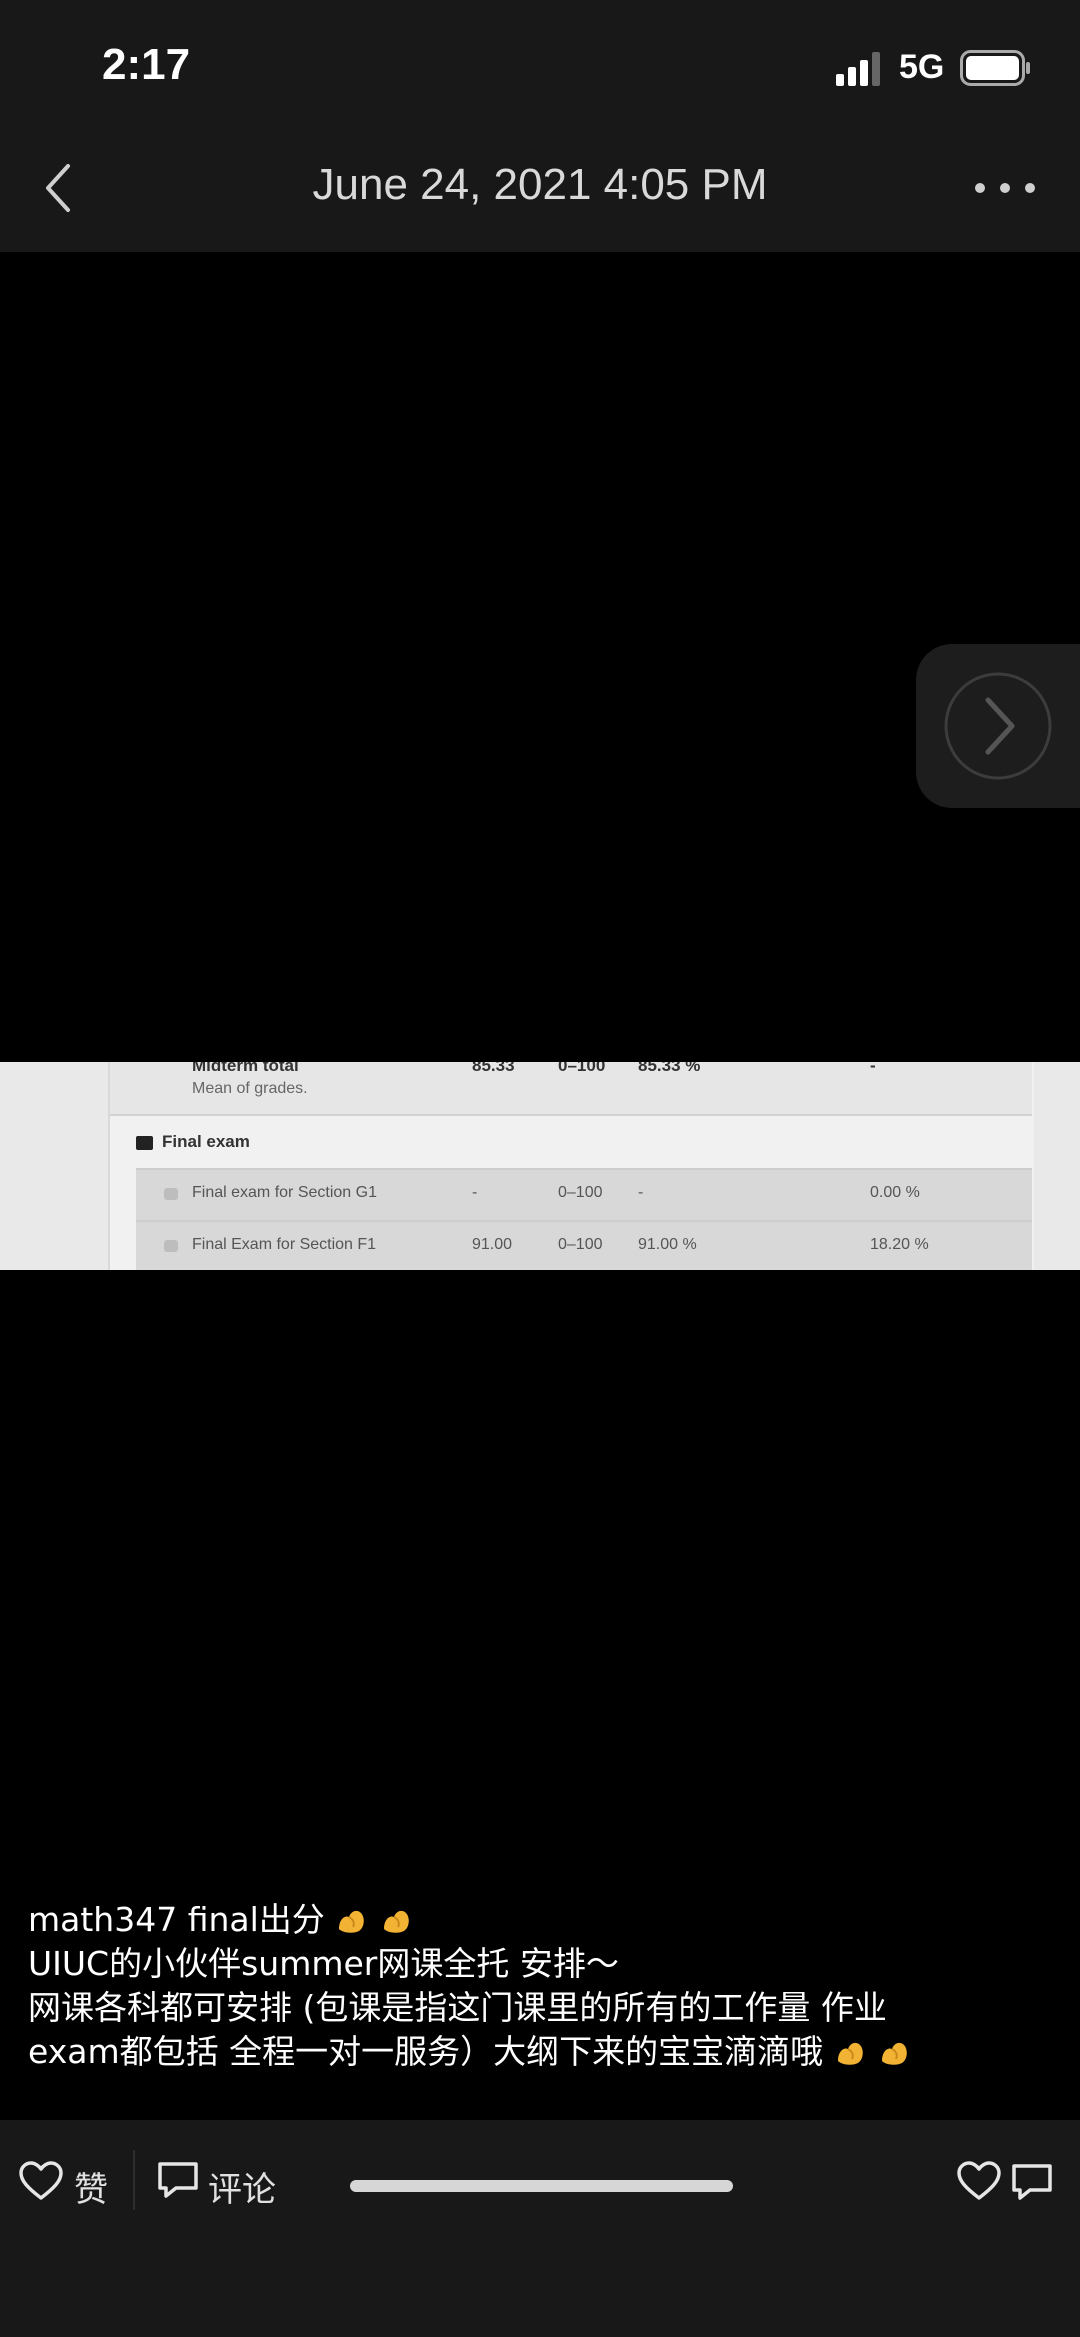 This screenshot has height=2337, width=1080. I want to click on chevron-right-icon, so click(998, 726).